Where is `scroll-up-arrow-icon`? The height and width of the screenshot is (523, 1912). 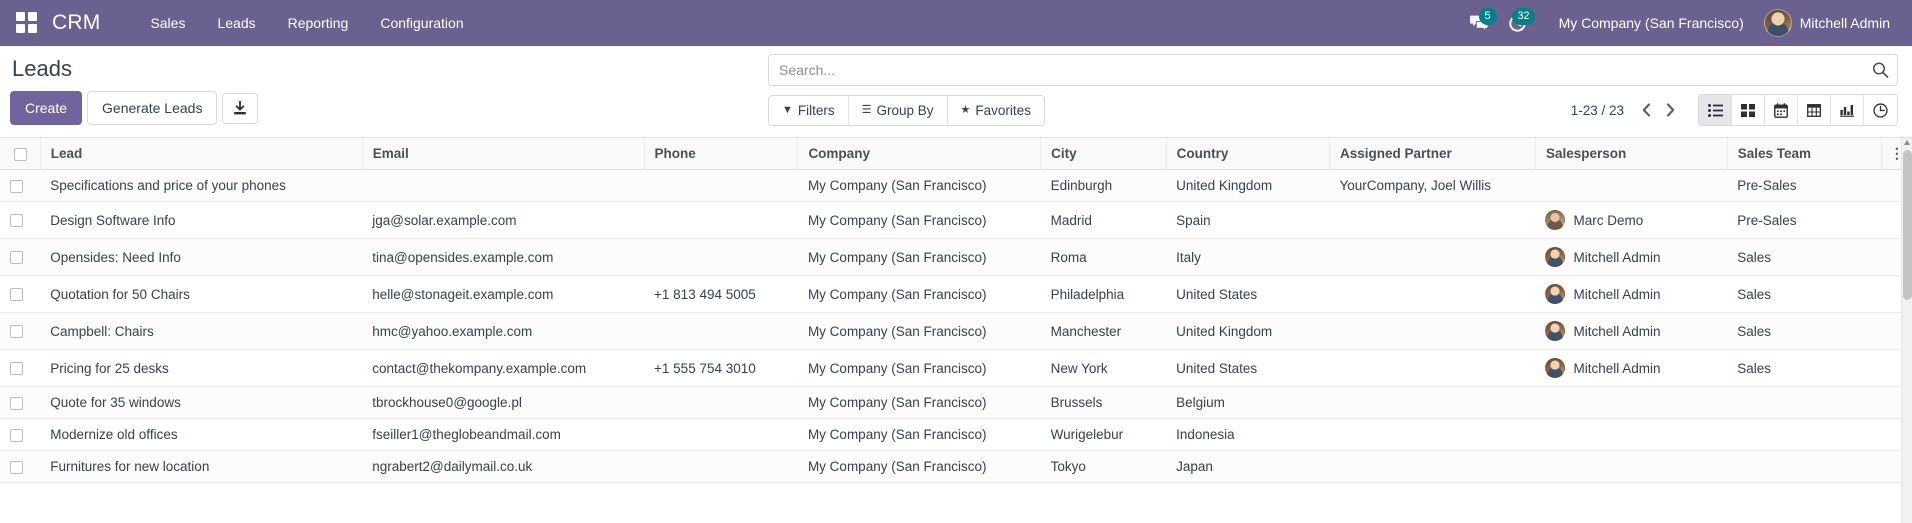
scroll-up-arrow-icon is located at coordinates (1907, 142).